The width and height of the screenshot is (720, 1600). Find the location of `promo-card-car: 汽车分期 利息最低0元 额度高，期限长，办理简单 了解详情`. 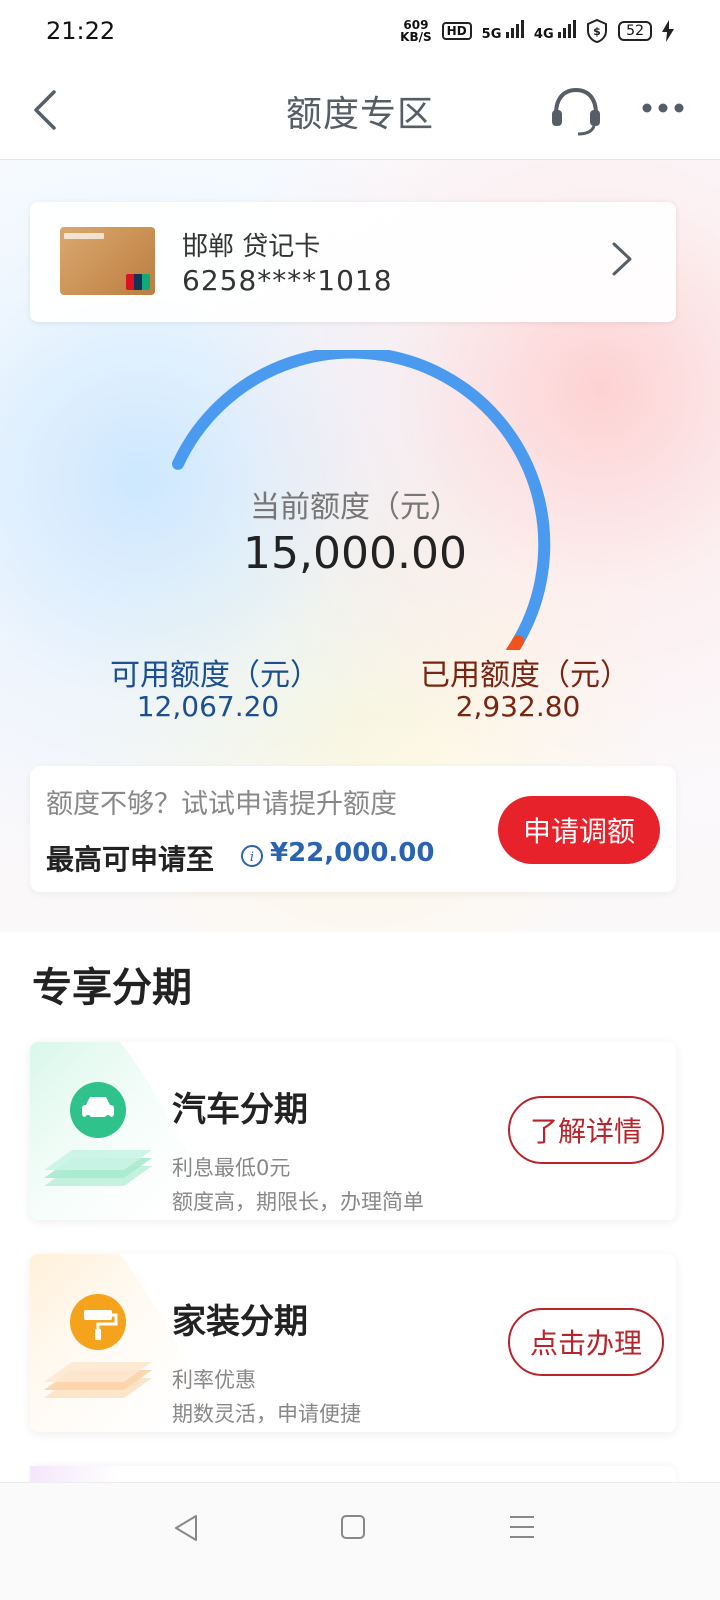

promo-card-car: 汽车分期 利息最低0元 额度高，期限长，办理简单 了解详情 is located at coordinates (353, 1131).